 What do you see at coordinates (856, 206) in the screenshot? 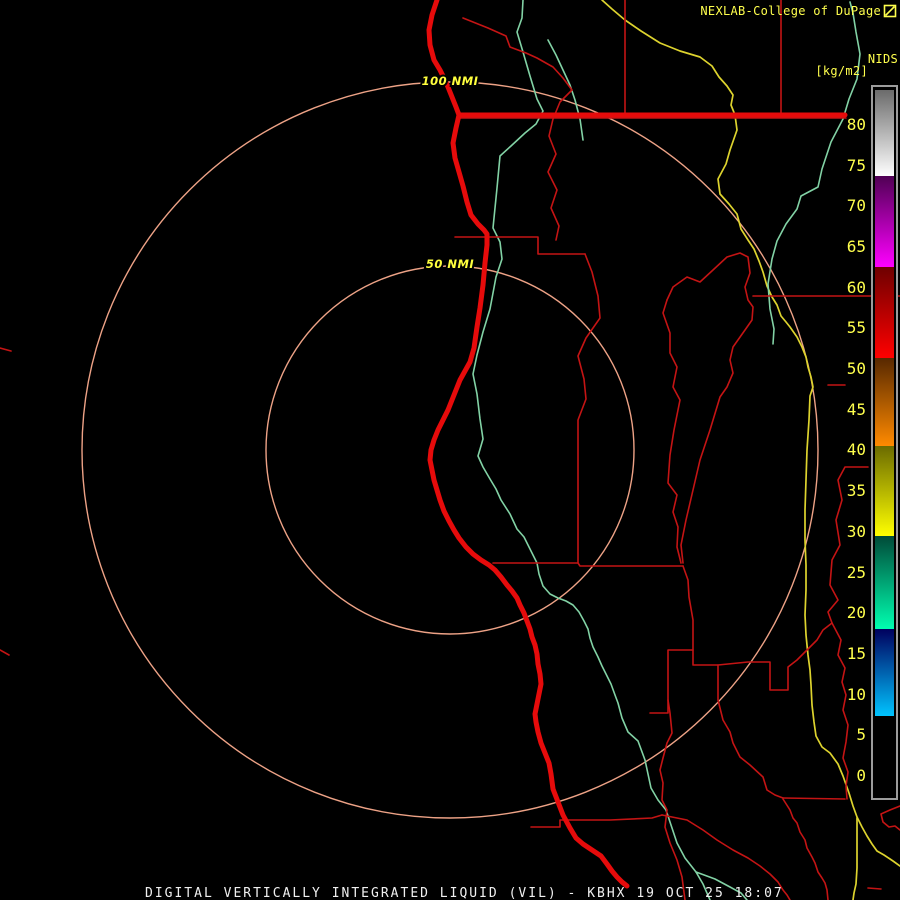
I see `colorbar-tick: 70` at bounding box center [856, 206].